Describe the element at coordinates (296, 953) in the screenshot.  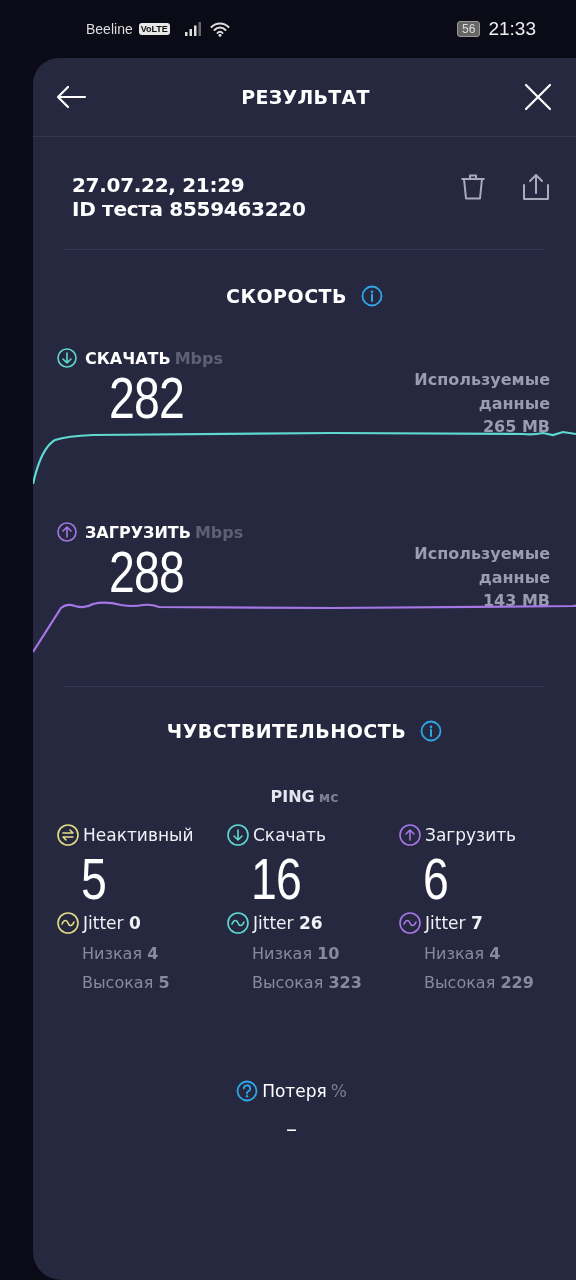
I see `low-ping-text: Низкая 10` at that location.